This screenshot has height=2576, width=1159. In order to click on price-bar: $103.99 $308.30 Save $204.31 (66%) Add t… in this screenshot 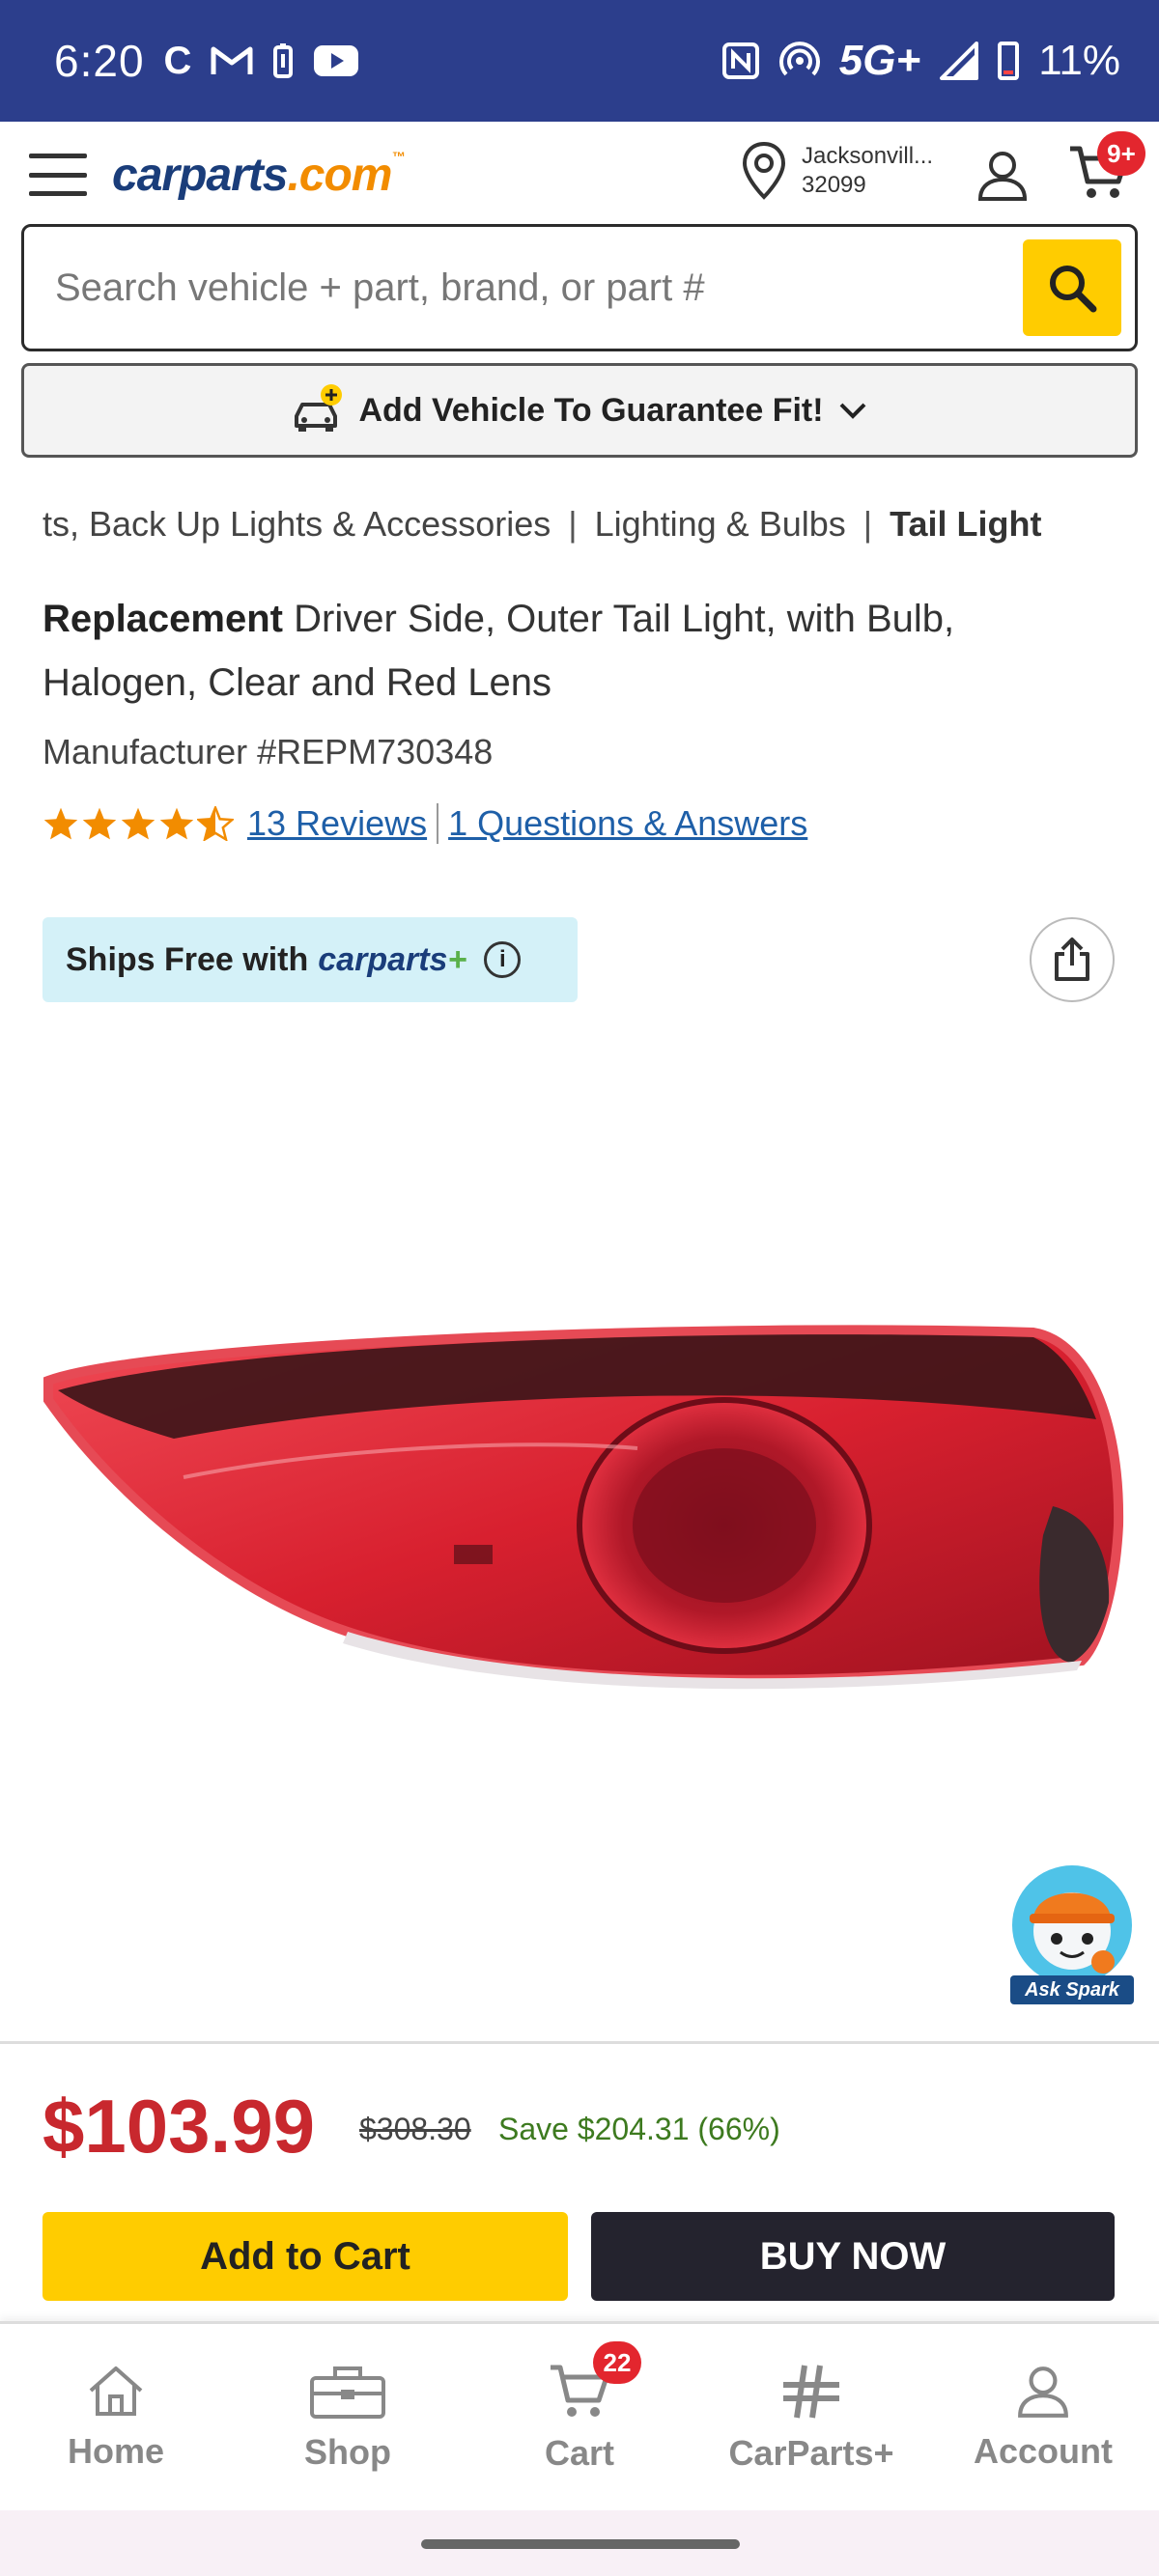, I will do `click(579, 2181)`.